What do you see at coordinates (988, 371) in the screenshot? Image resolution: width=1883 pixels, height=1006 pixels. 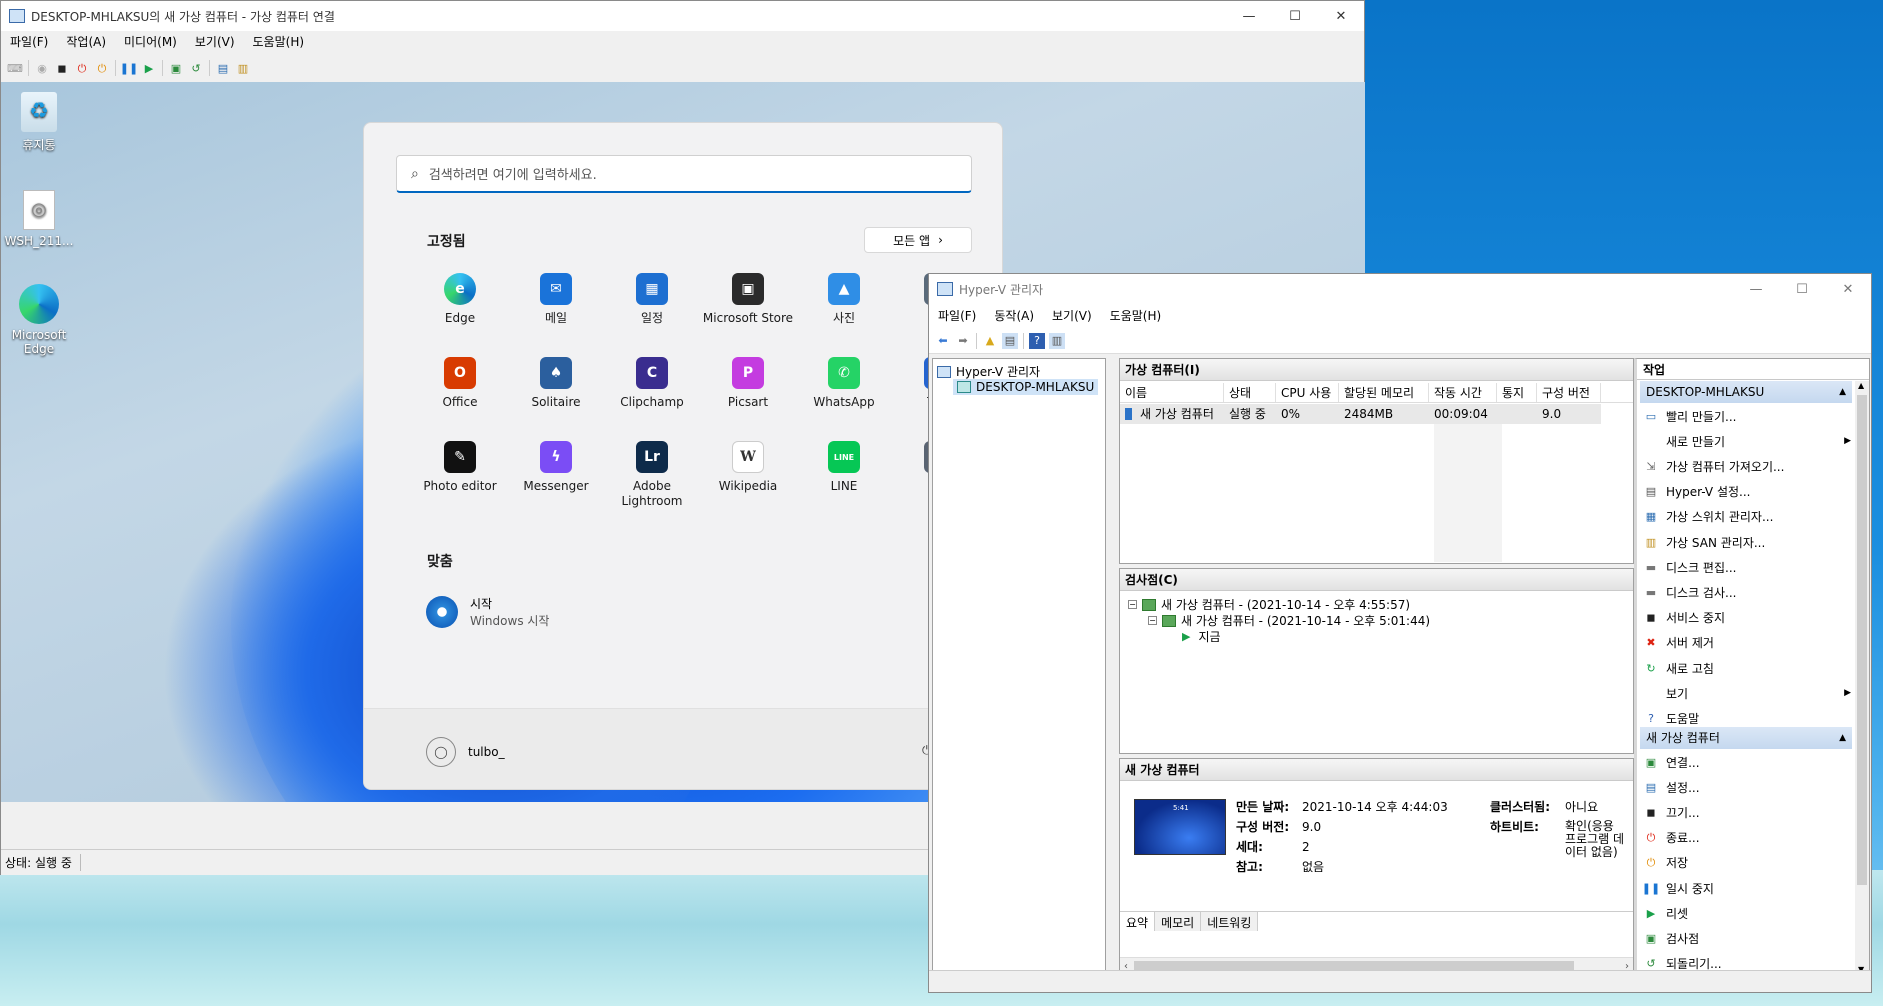 I see `tree-root: Hyper-V 관리자` at bounding box center [988, 371].